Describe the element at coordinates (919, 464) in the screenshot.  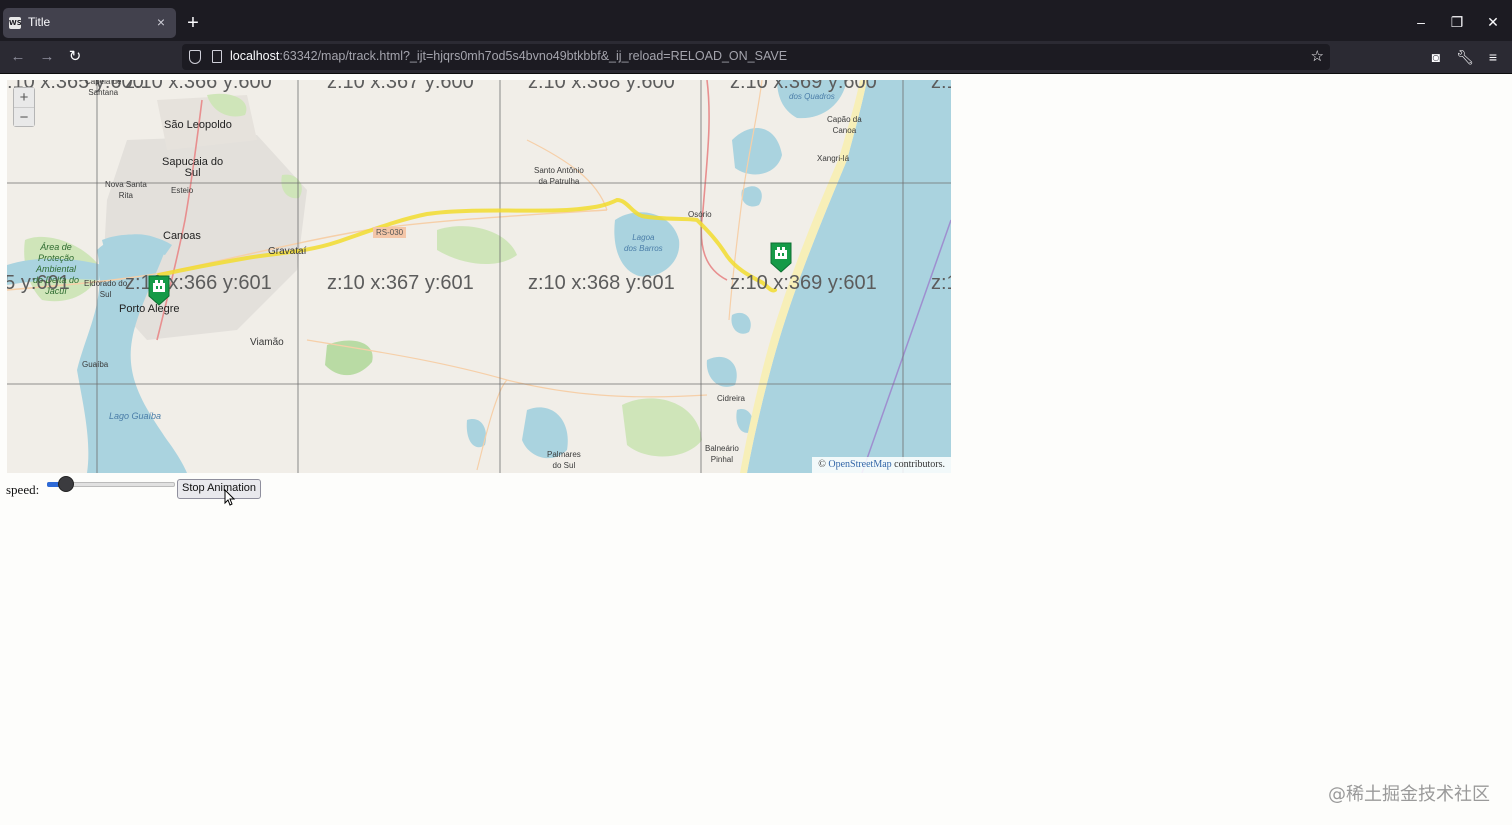
I see `attribution-suffix: contributors.` at that location.